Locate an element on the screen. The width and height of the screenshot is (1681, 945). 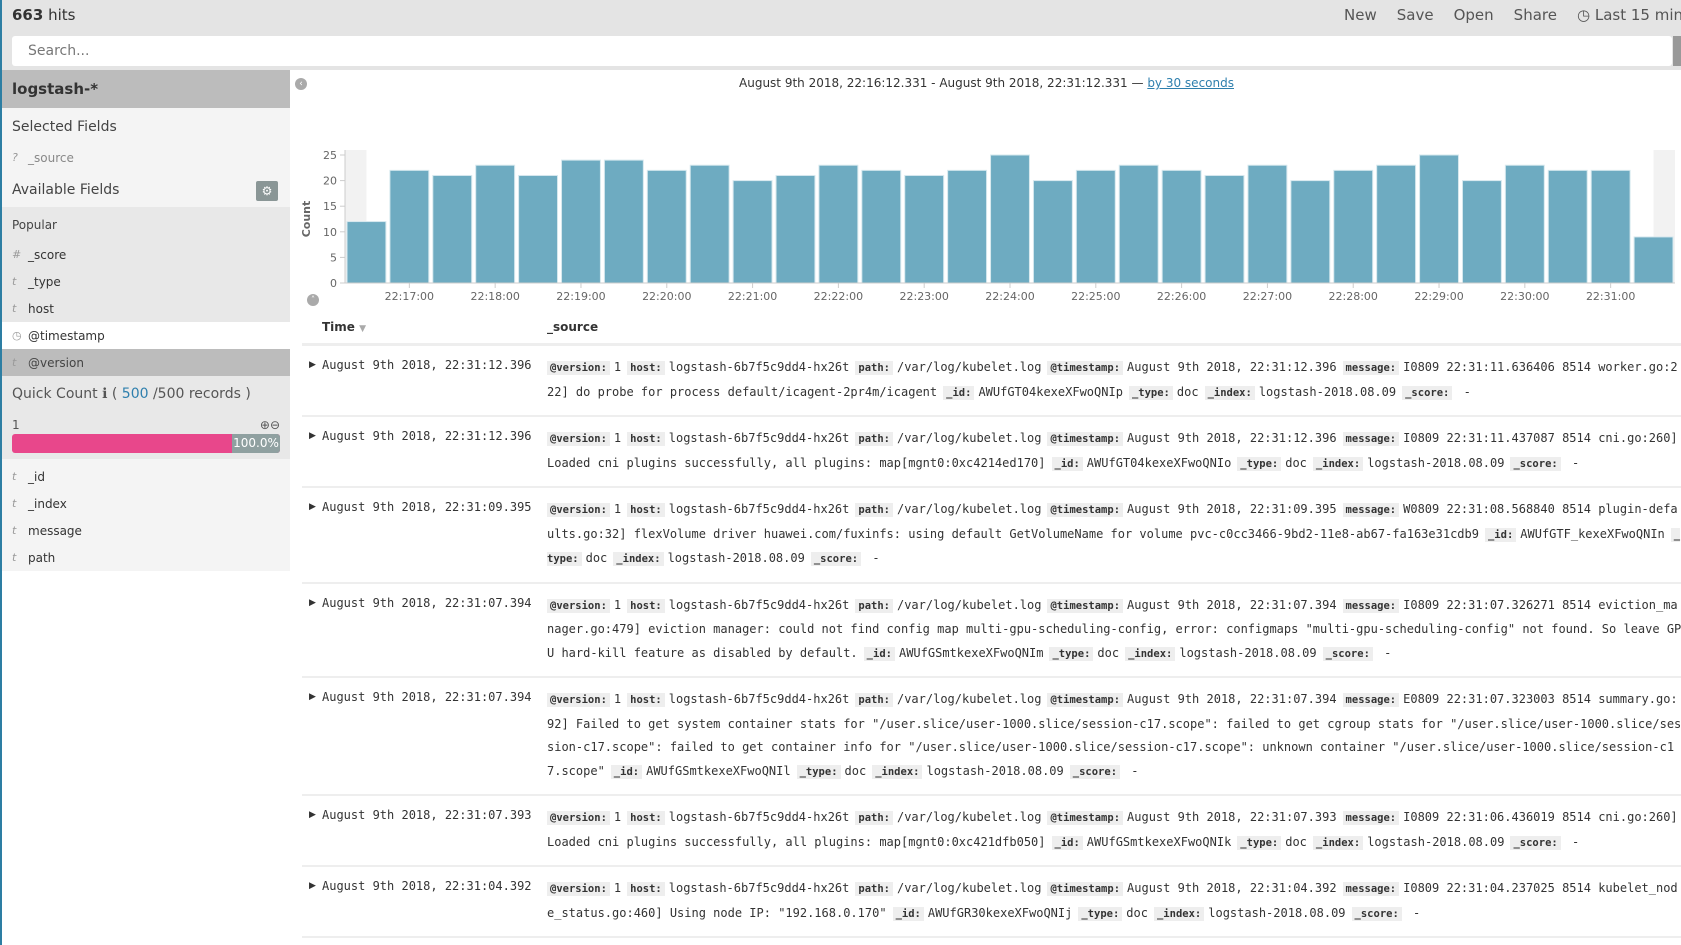
source-field-key: message: is located at coordinates (1371, 439).